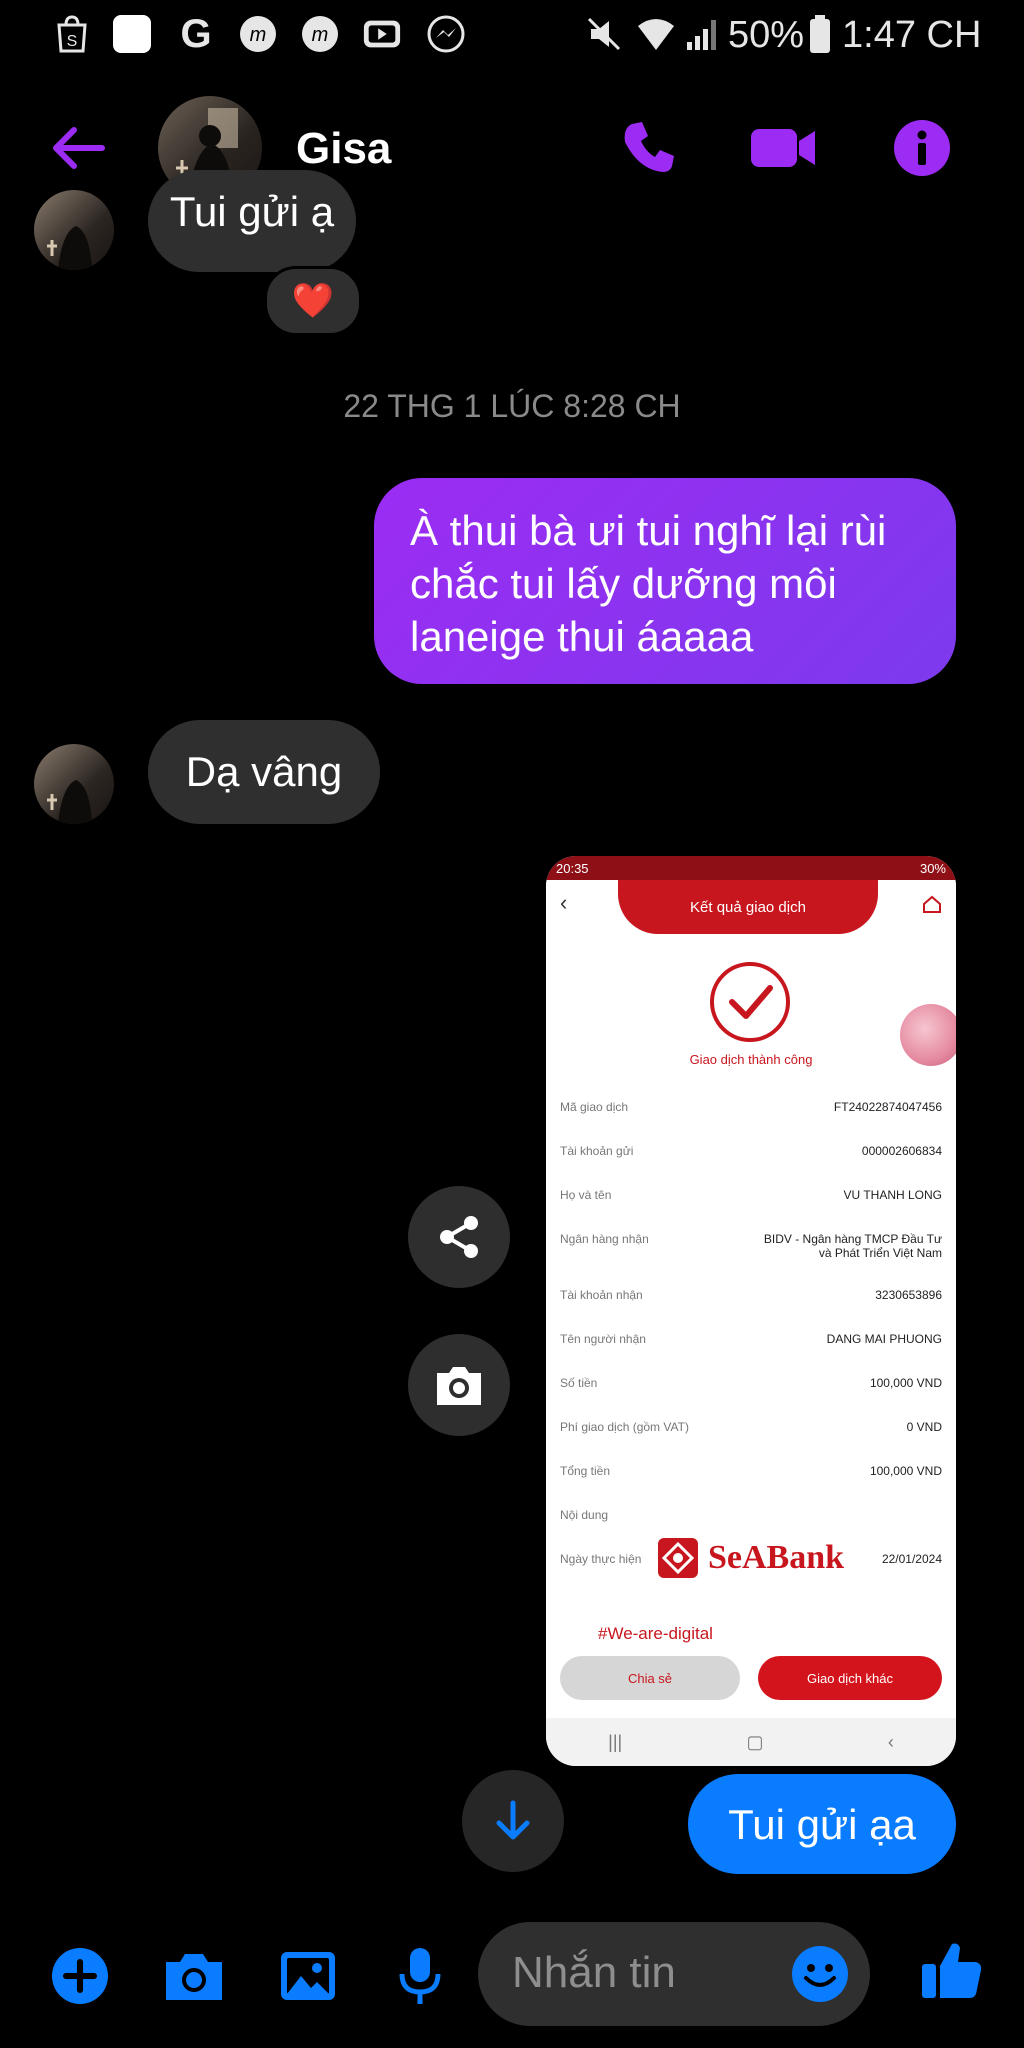 This screenshot has width=1024, height=2048. Describe the element at coordinates (252, 211) in the screenshot. I see `partial-message-text: Tui gửi ạ` at that location.